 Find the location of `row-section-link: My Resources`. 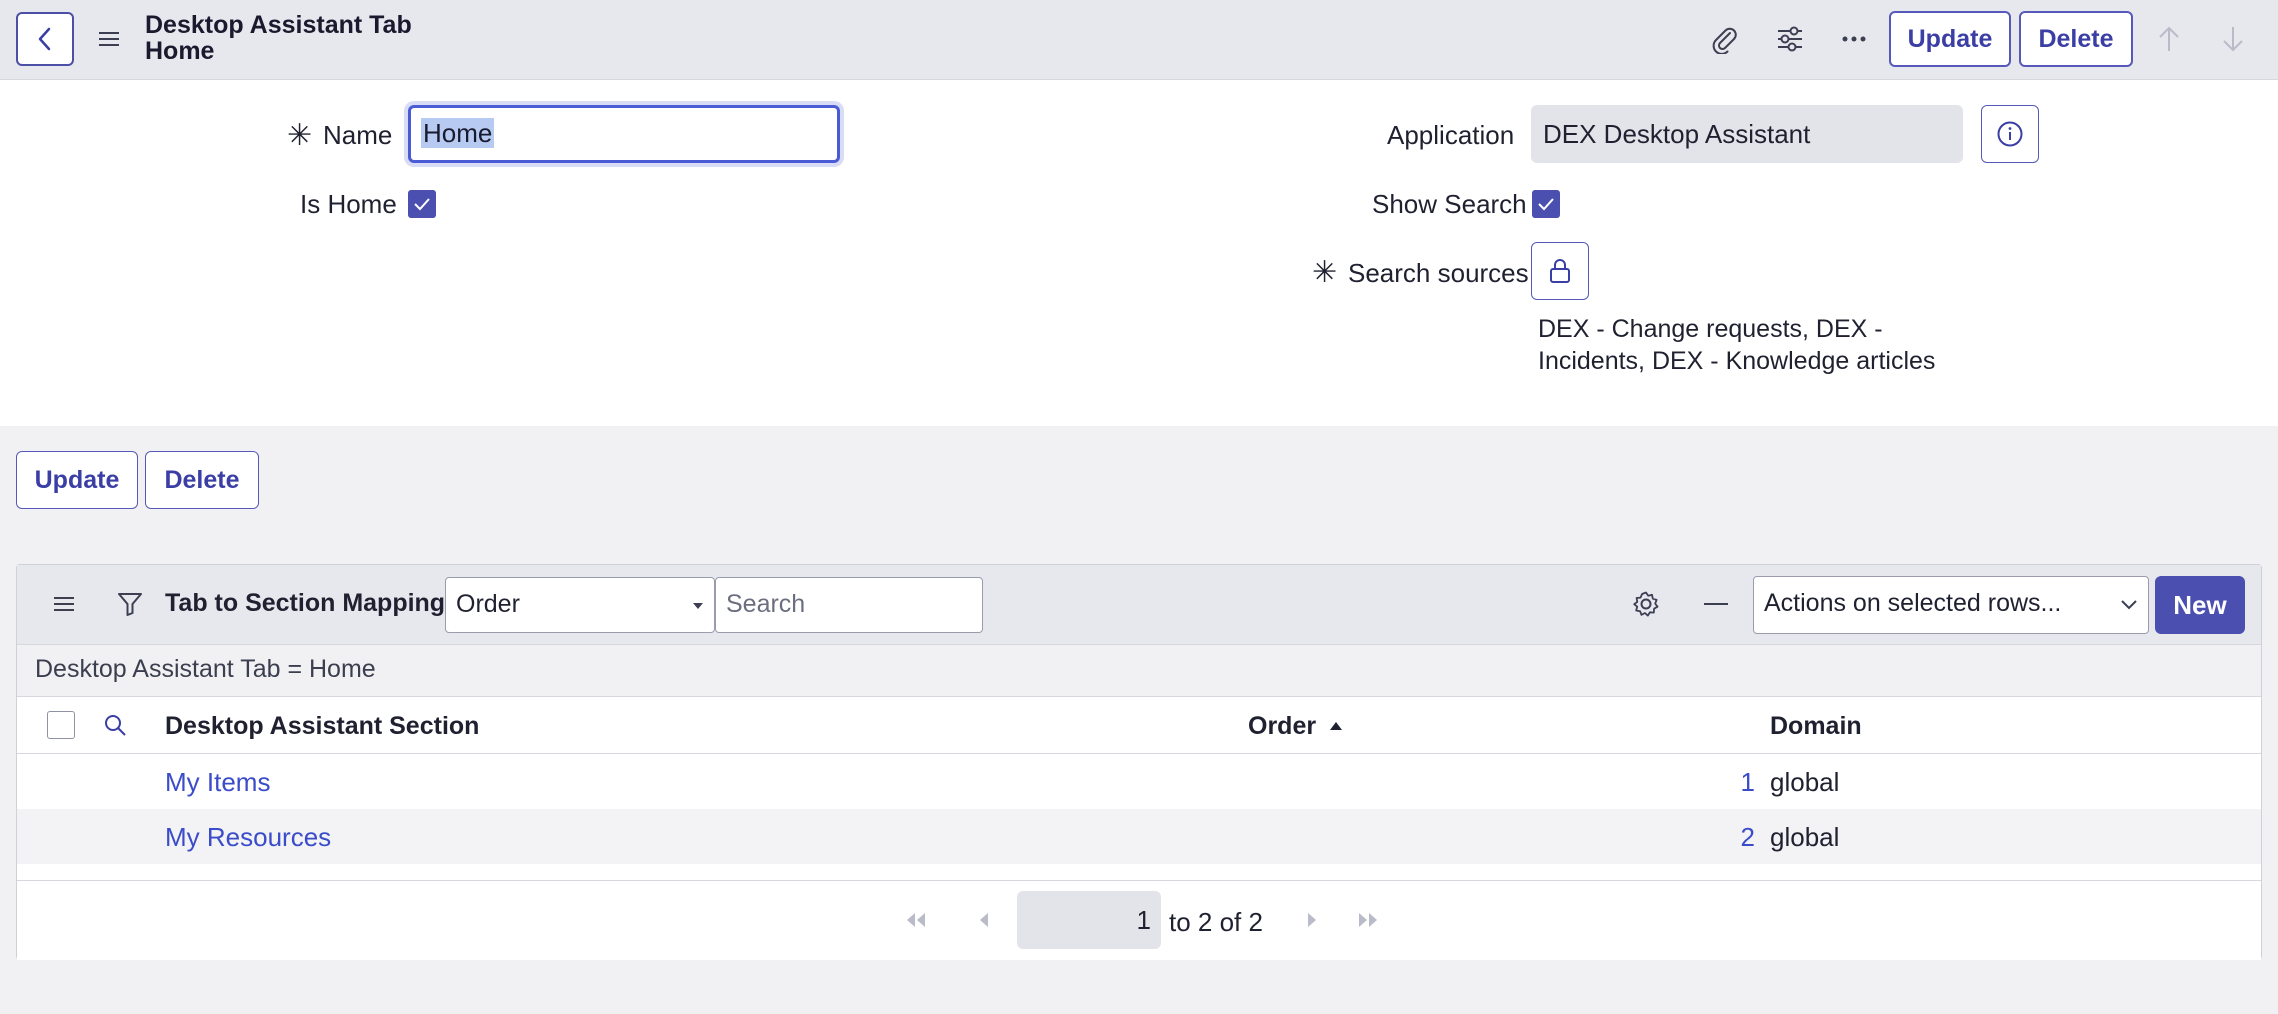

row-section-link: My Resources is located at coordinates (248, 837).